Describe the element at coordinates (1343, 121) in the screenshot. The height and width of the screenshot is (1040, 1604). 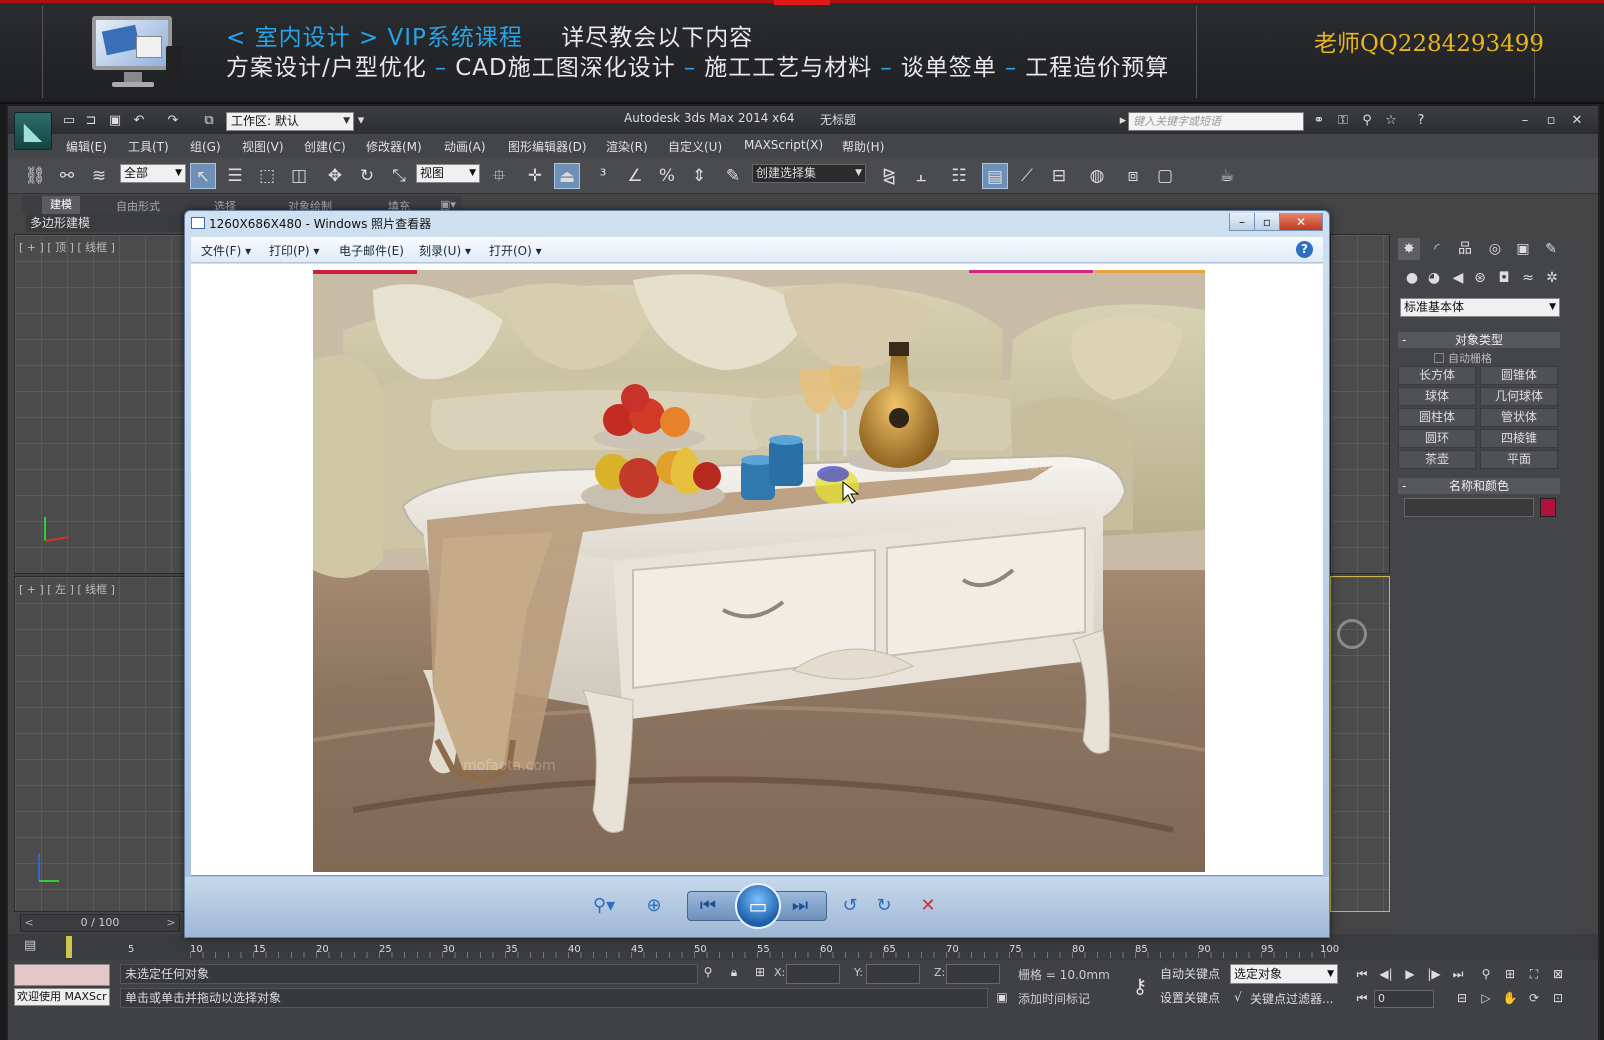
I see `subscription-key-icon: ⚿` at that location.